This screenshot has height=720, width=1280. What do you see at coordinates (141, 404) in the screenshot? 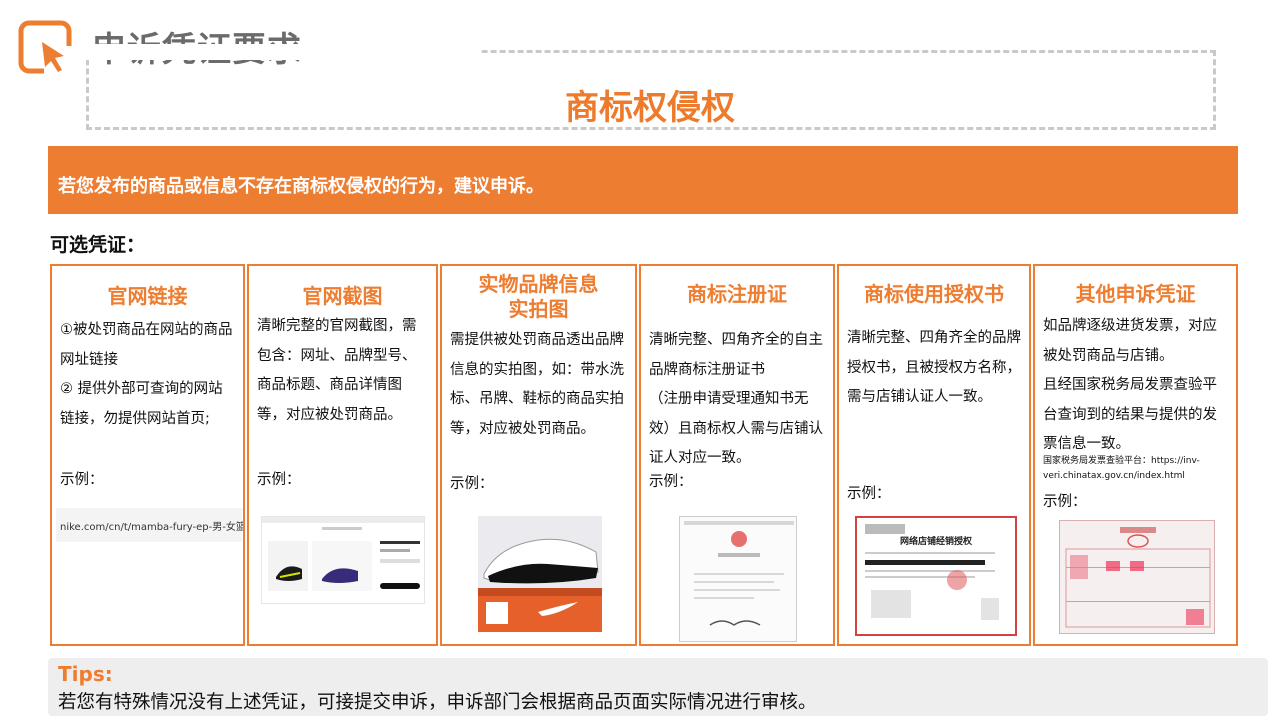
I see `card-body-line: ② 提供外部可查询的网站链接，勿提供网站首页;` at bounding box center [141, 404].